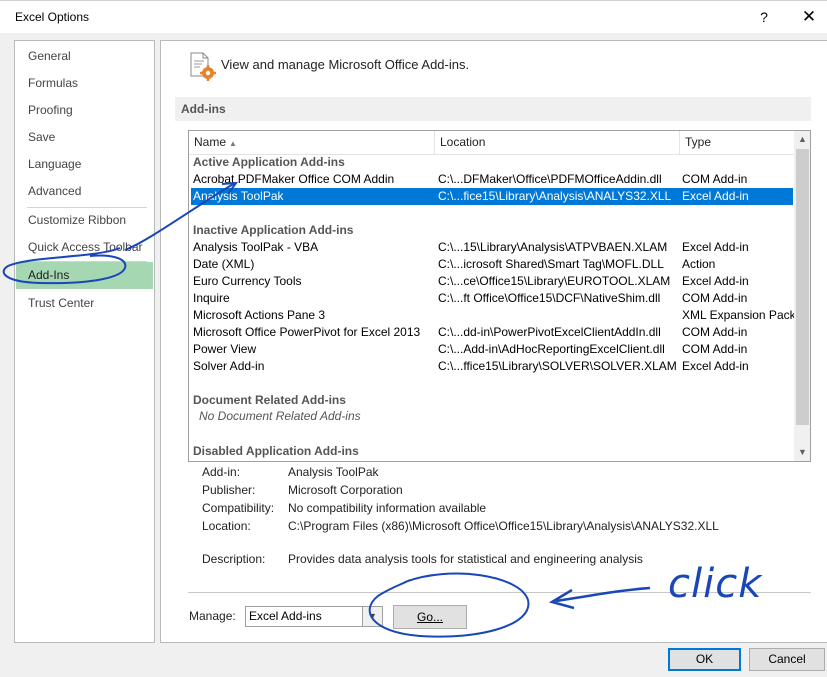 The width and height of the screenshot is (827, 677). Describe the element at coordinates (413, 17) in the screenshot. I see `title-bar: Excel Options ? ✕` at that location.